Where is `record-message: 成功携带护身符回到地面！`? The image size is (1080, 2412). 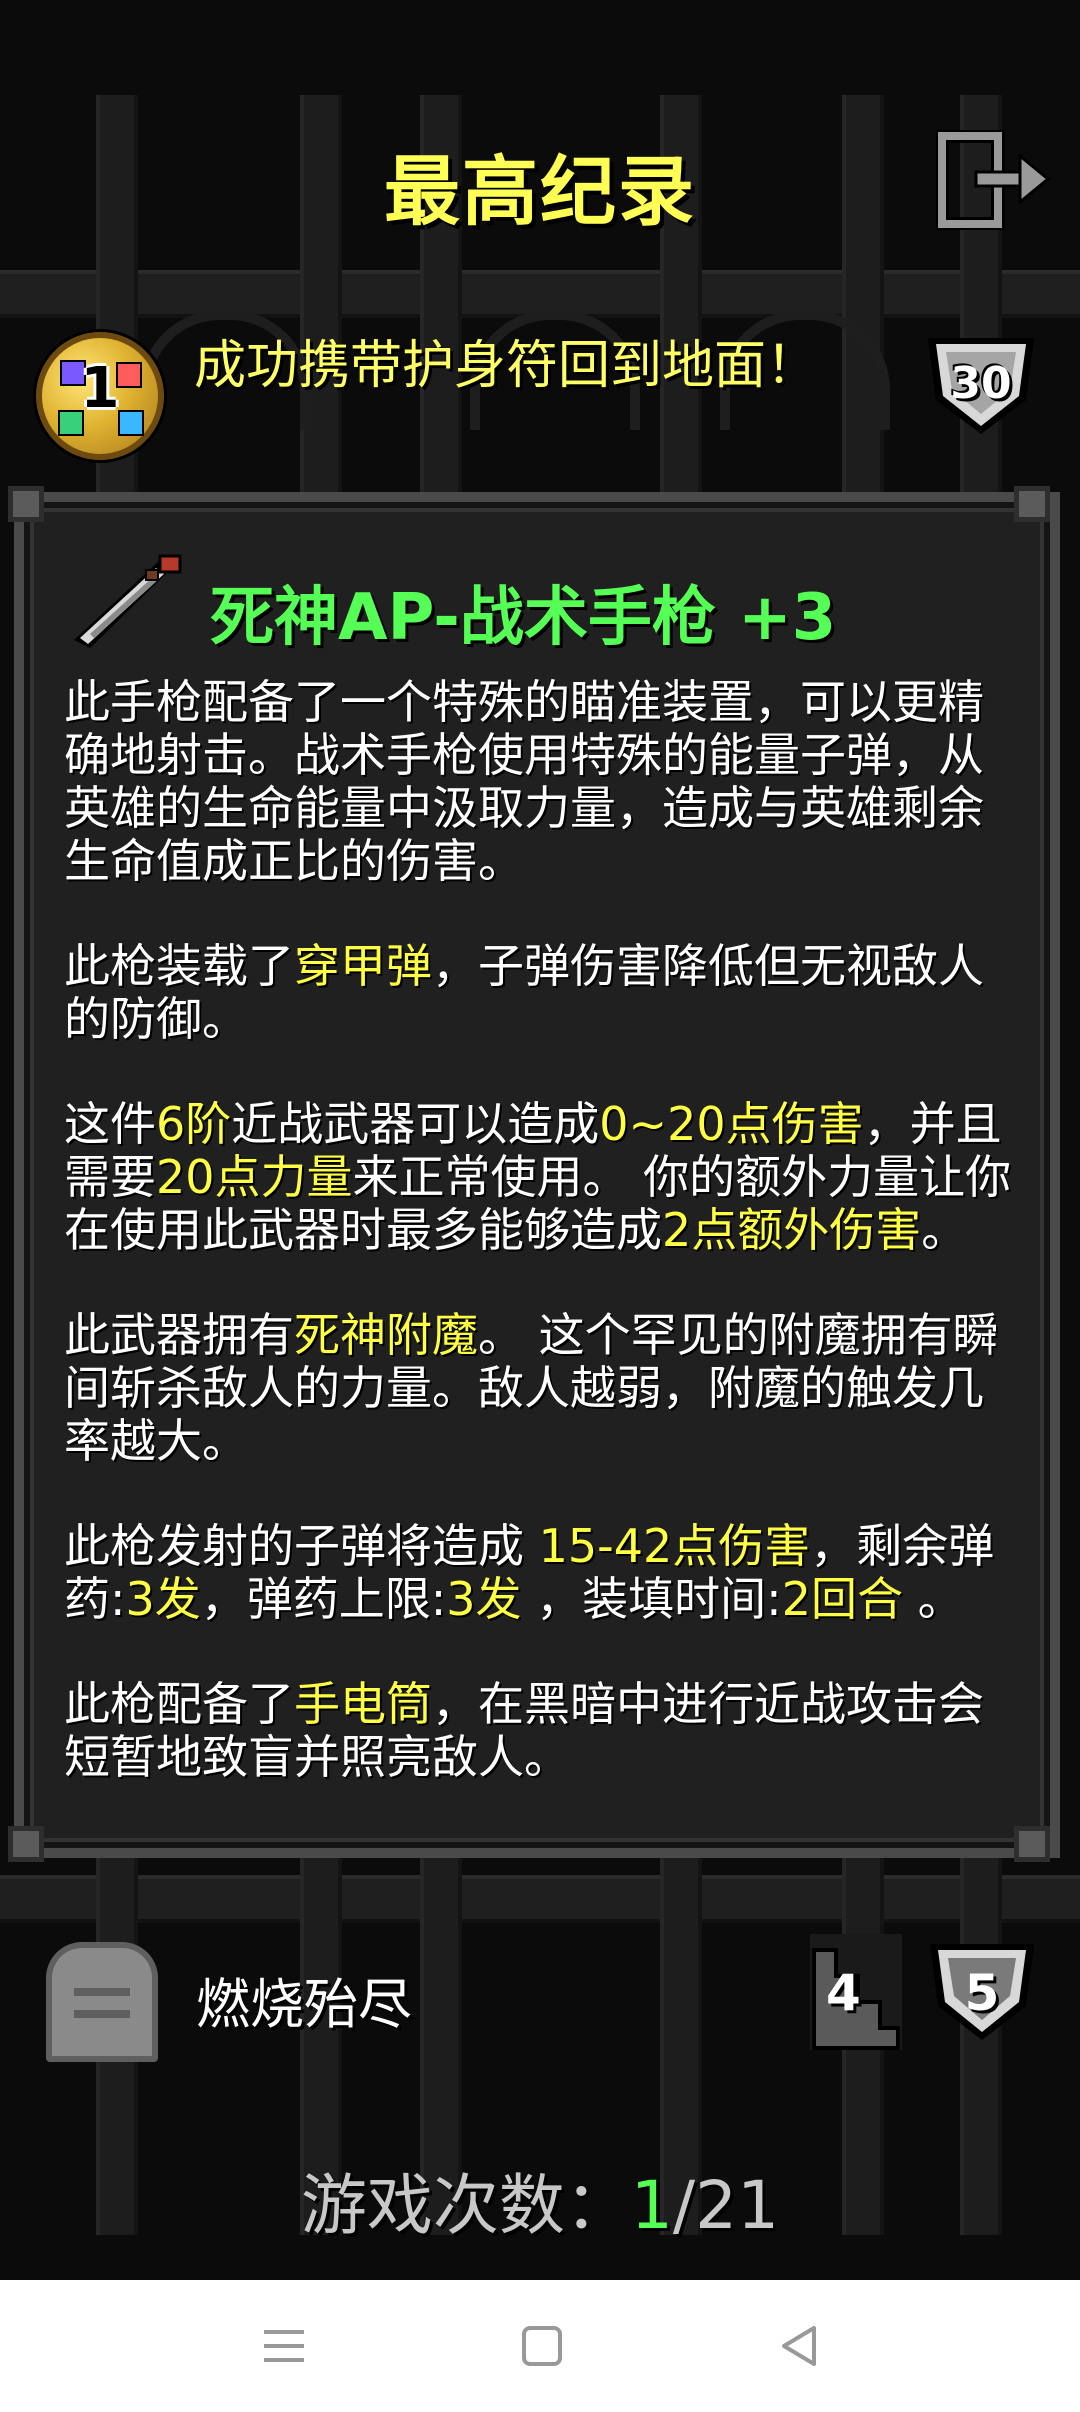 record-message: 成功携带护身符回到地面！ is located at coordinates (506, 366).